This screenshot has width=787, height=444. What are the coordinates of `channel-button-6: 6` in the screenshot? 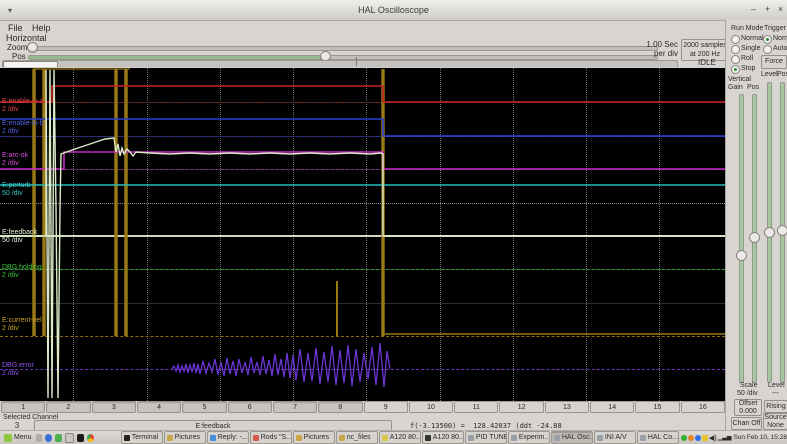 It's located at (249, 407).